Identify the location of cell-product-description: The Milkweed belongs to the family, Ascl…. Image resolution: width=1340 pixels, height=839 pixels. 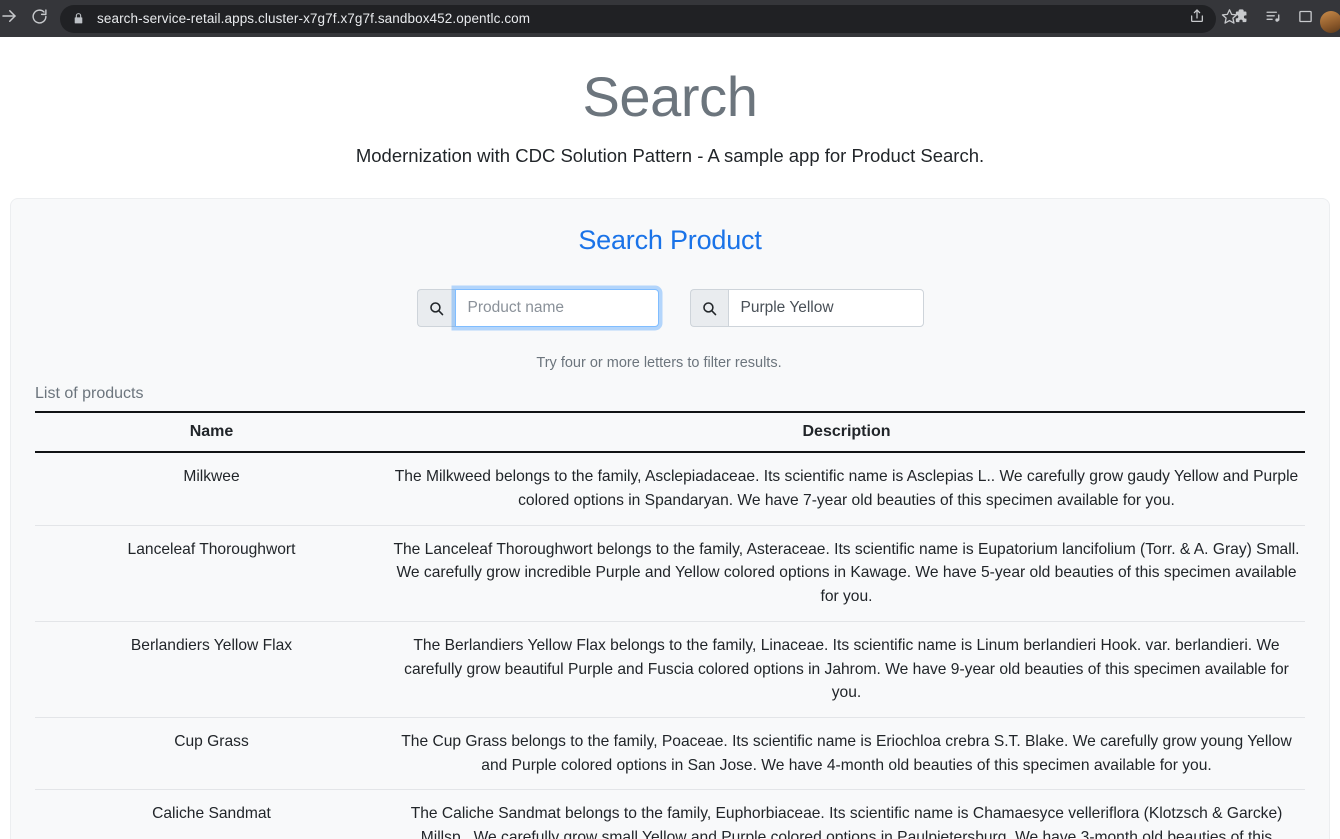
(846, 489).